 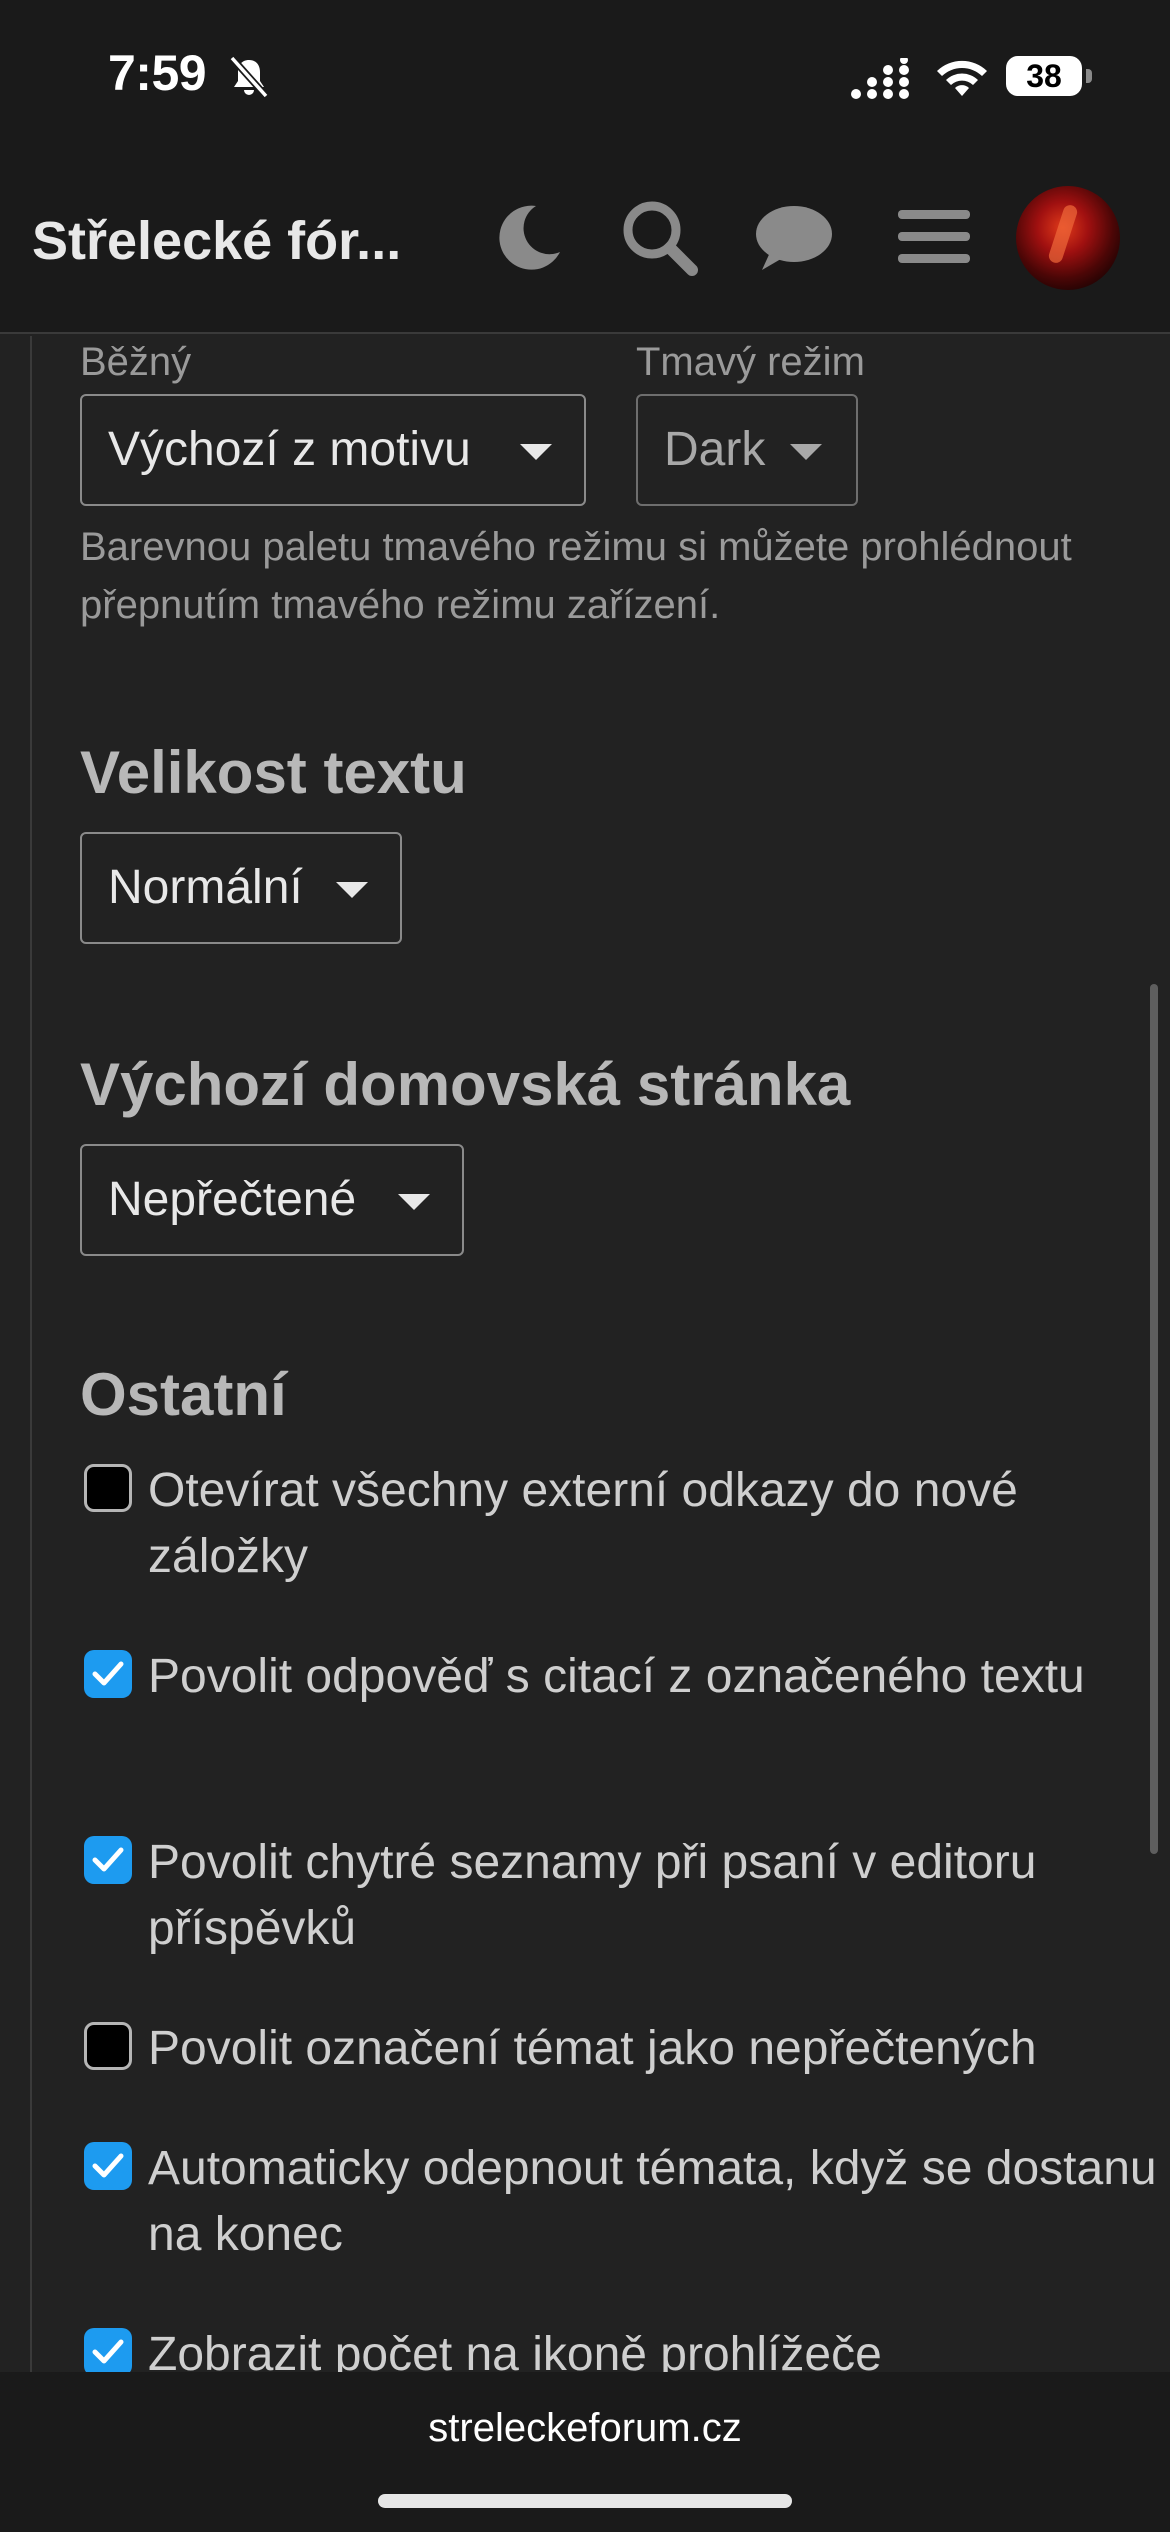 I want to click on url-bar: streleckeforum.cz, so click(x=585, y=2428).